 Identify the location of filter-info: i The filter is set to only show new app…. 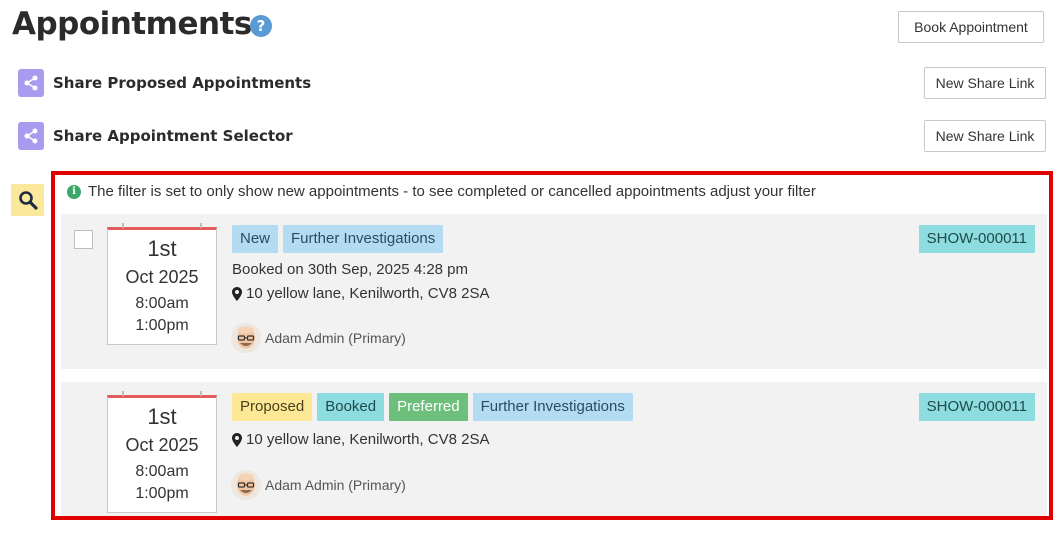
(441, 191).